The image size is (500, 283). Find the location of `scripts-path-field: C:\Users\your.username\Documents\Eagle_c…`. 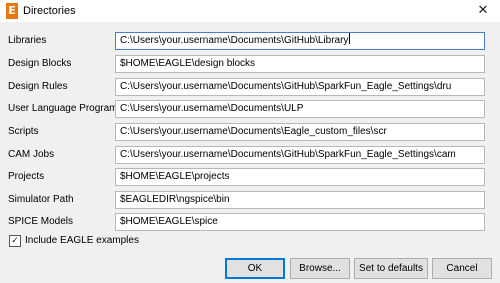

scripts-path-field: C:\Users\your.username\Documents\Eagle_c… is located at coordinates (300, 132).